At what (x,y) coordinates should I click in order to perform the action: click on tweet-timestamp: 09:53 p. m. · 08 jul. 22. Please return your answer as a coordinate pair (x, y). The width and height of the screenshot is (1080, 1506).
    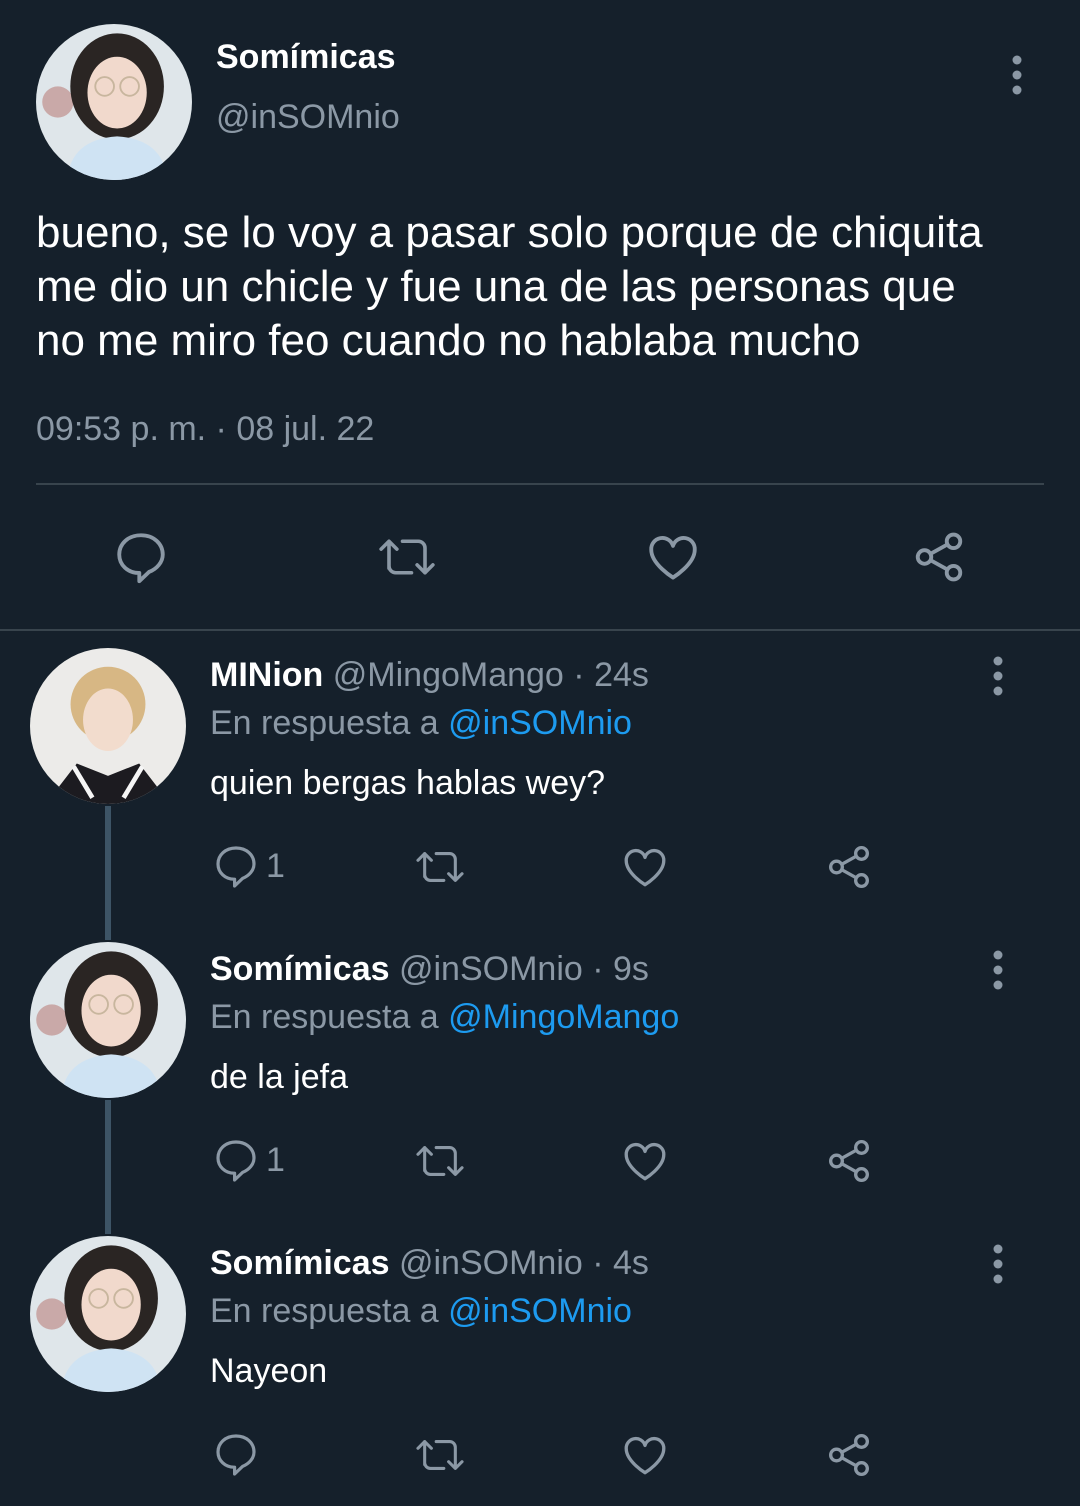
    Looking at the image, I should click on (205, 429).